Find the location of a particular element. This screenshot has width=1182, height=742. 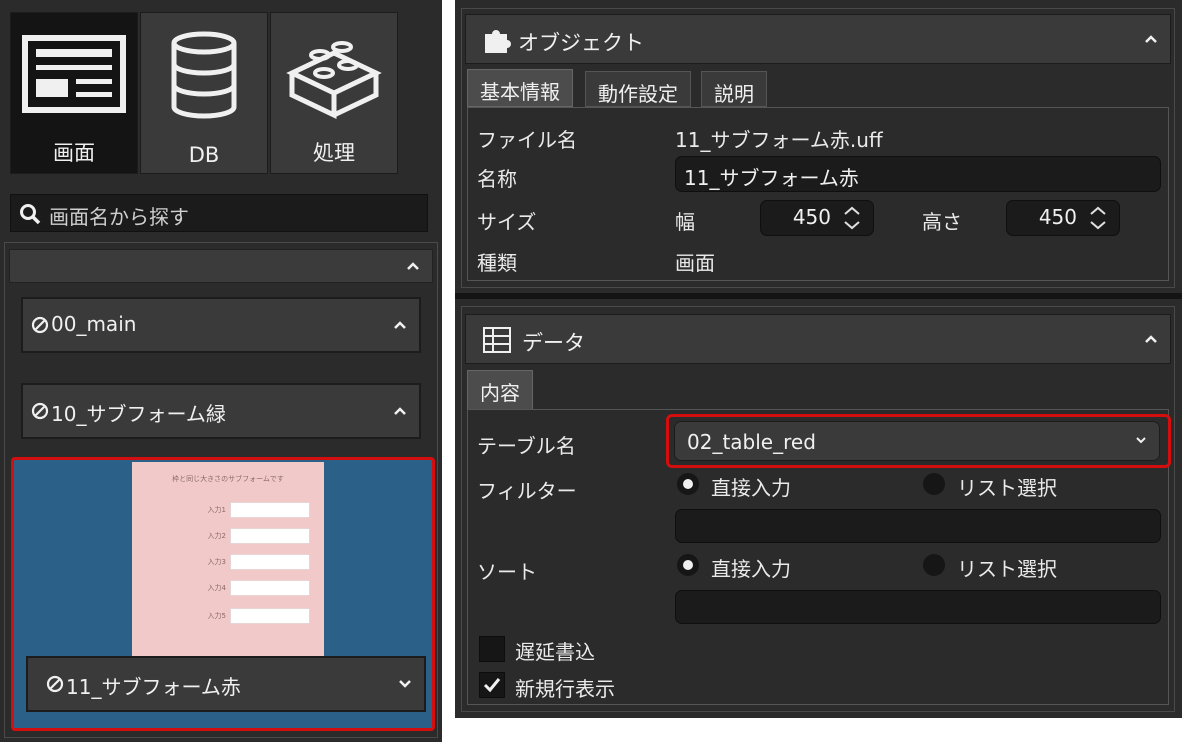

search-placeholder: 画面名から探す is located at coordinates (119, 217).